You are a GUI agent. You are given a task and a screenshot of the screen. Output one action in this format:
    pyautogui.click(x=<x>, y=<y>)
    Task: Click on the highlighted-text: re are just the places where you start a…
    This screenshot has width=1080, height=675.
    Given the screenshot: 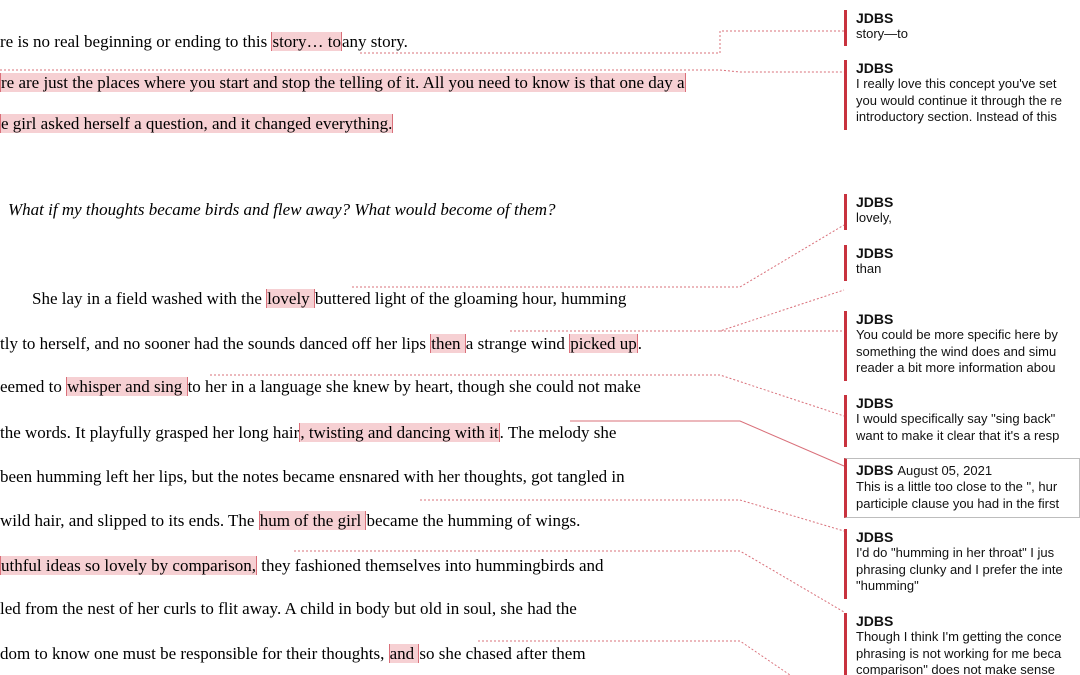 What is the action you would take?
    pyautogui.click(x=343, y=82)
    